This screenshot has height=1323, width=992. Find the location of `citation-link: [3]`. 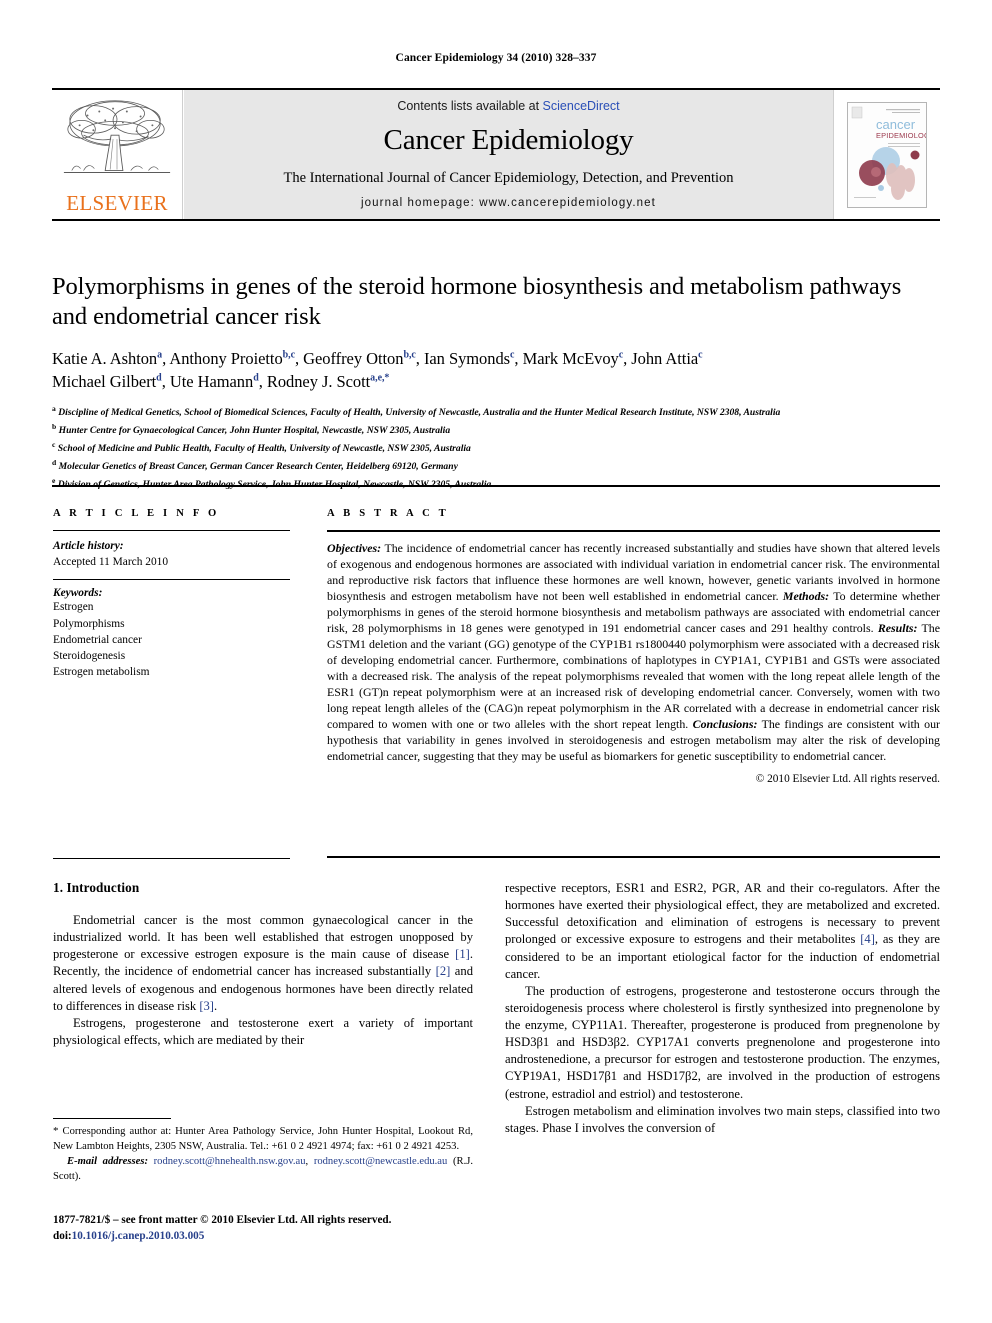

citation-link: [3] is located at coordinates (206, 1006).